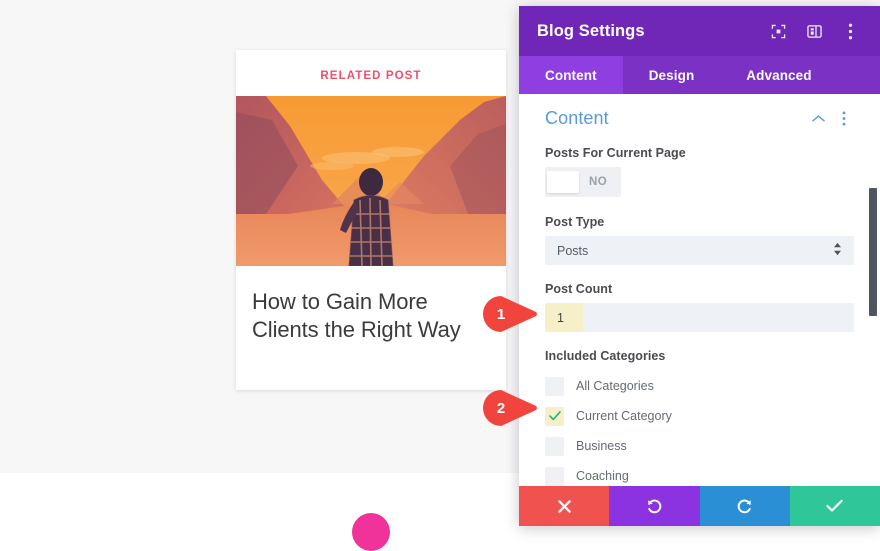 This screenshot has height=551, width=880. I want to click on save-button, so click(834, 506).